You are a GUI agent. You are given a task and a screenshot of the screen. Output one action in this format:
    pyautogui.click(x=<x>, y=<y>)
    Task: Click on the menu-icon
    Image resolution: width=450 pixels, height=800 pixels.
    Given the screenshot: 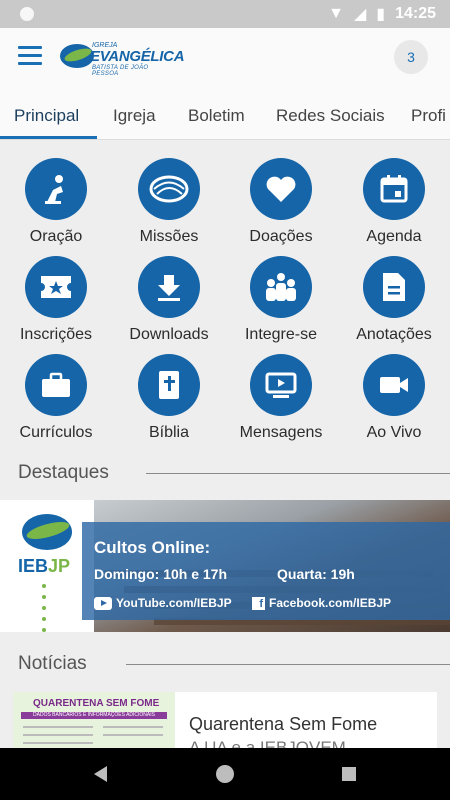 What is the action you would take?
    pyautogui.click(x=30, y=56)
    